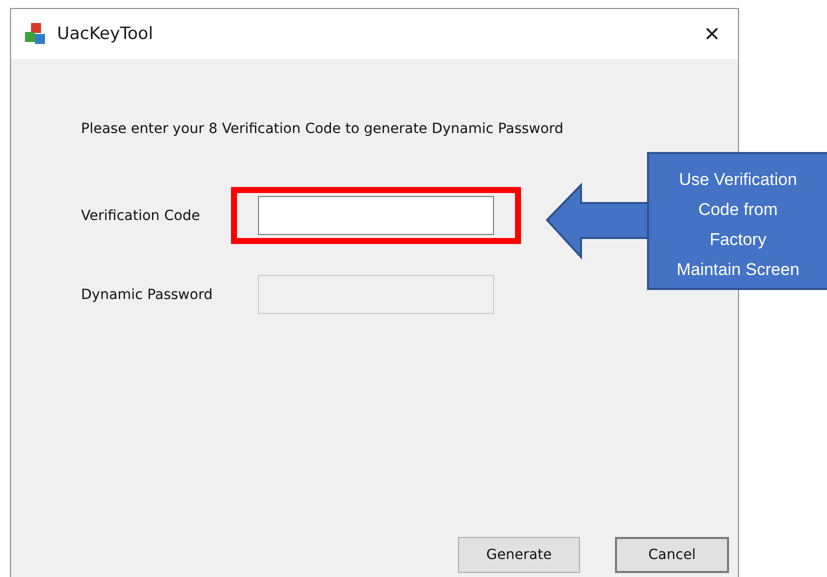 This screenshot has height=577, width=827. I want to click on window-title: UacKeyTool, so click(105, 34).